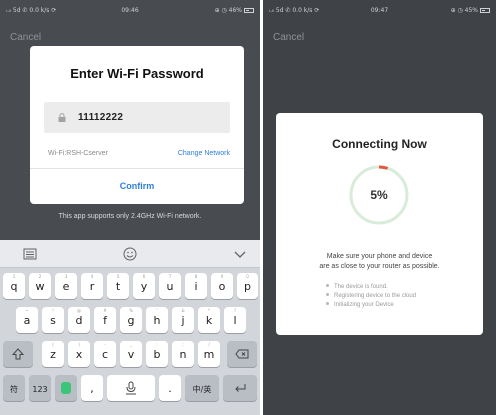 The height and width of the screenshot is (415, 496). I want to click on key-label: 中/英, so click(202, 389).